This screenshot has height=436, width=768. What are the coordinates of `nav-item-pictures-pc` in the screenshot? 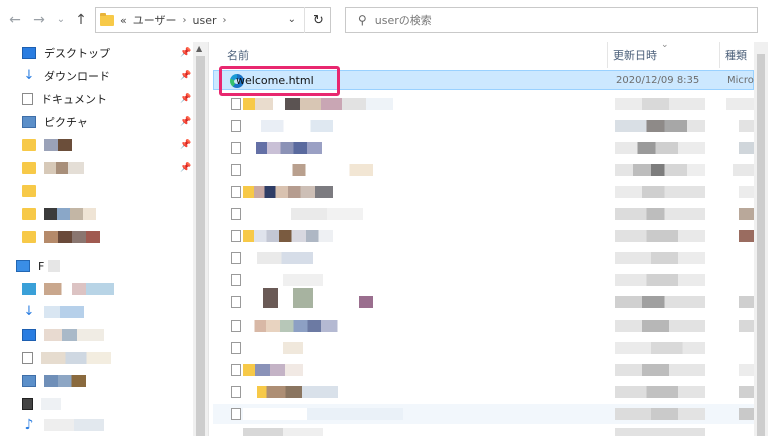 It's located at (54, 381).